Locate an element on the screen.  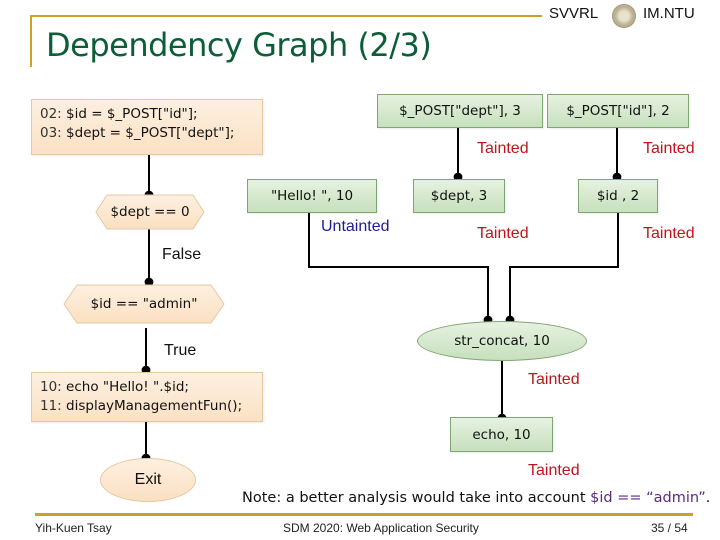
code-line: 11: displayManagementFun(); is located at coordinates (141, 406).